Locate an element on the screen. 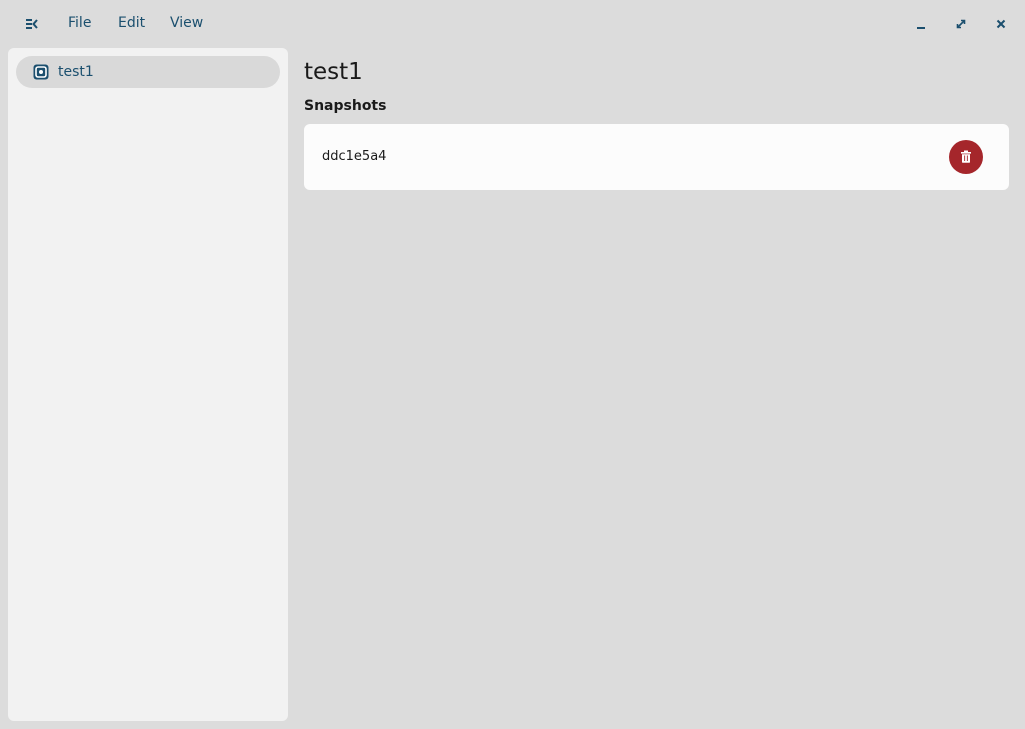  sidebar-toggle-button is located at coordinates (32, 24).